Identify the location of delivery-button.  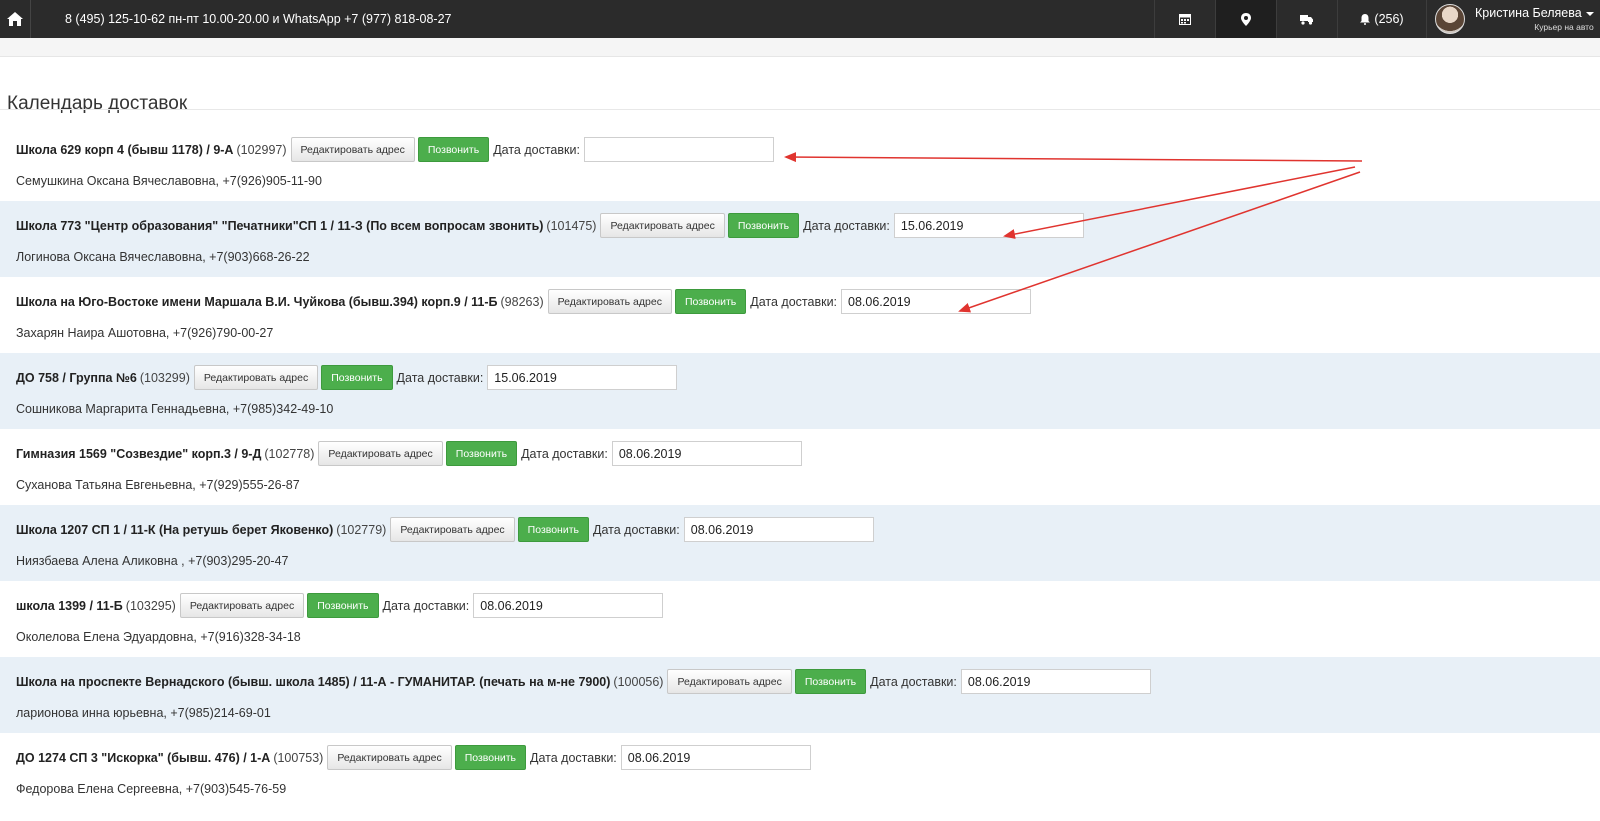
(1306, 19).